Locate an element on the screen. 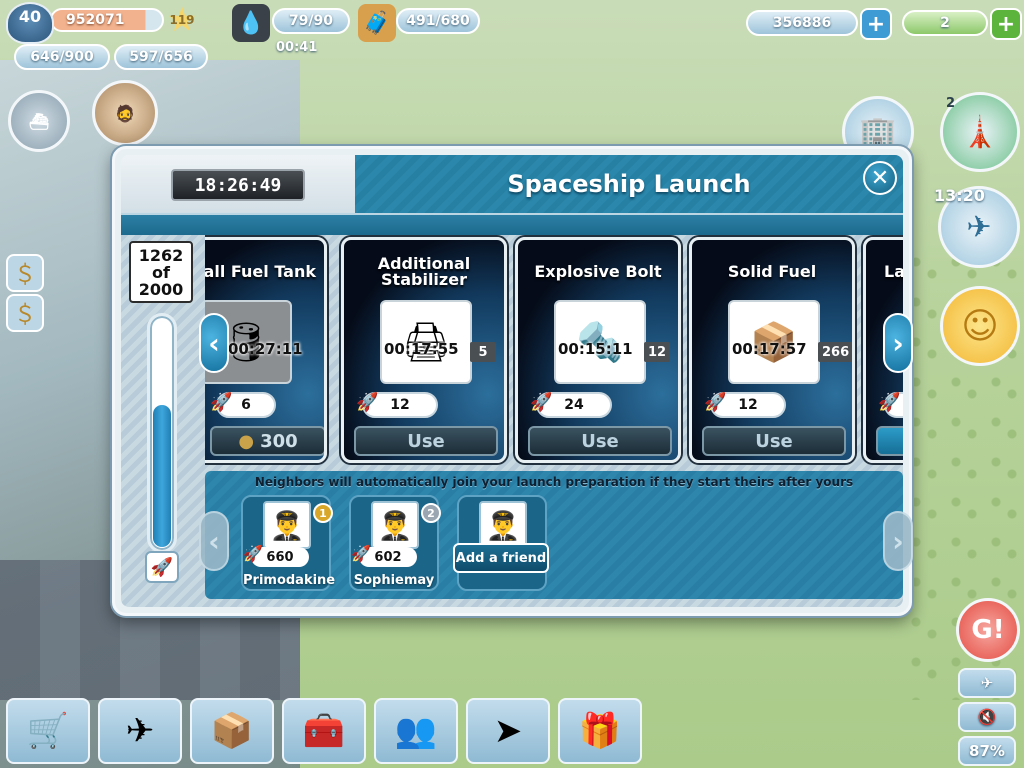  carousel-next-button: › is located at coordinates (898, 343).